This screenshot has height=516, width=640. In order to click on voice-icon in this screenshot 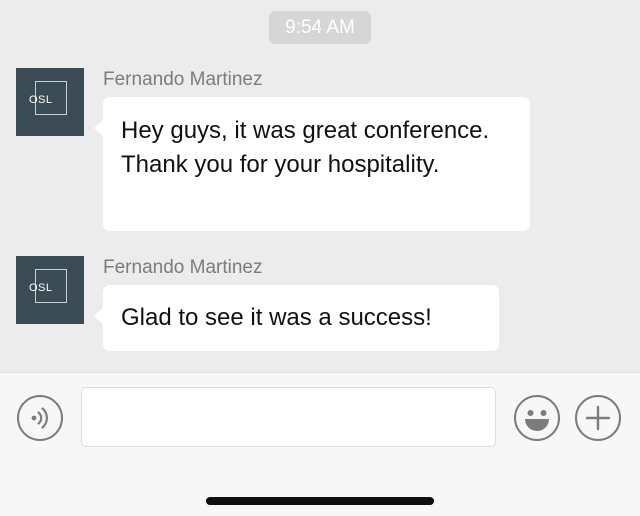, I will do `click(39, 418)`.